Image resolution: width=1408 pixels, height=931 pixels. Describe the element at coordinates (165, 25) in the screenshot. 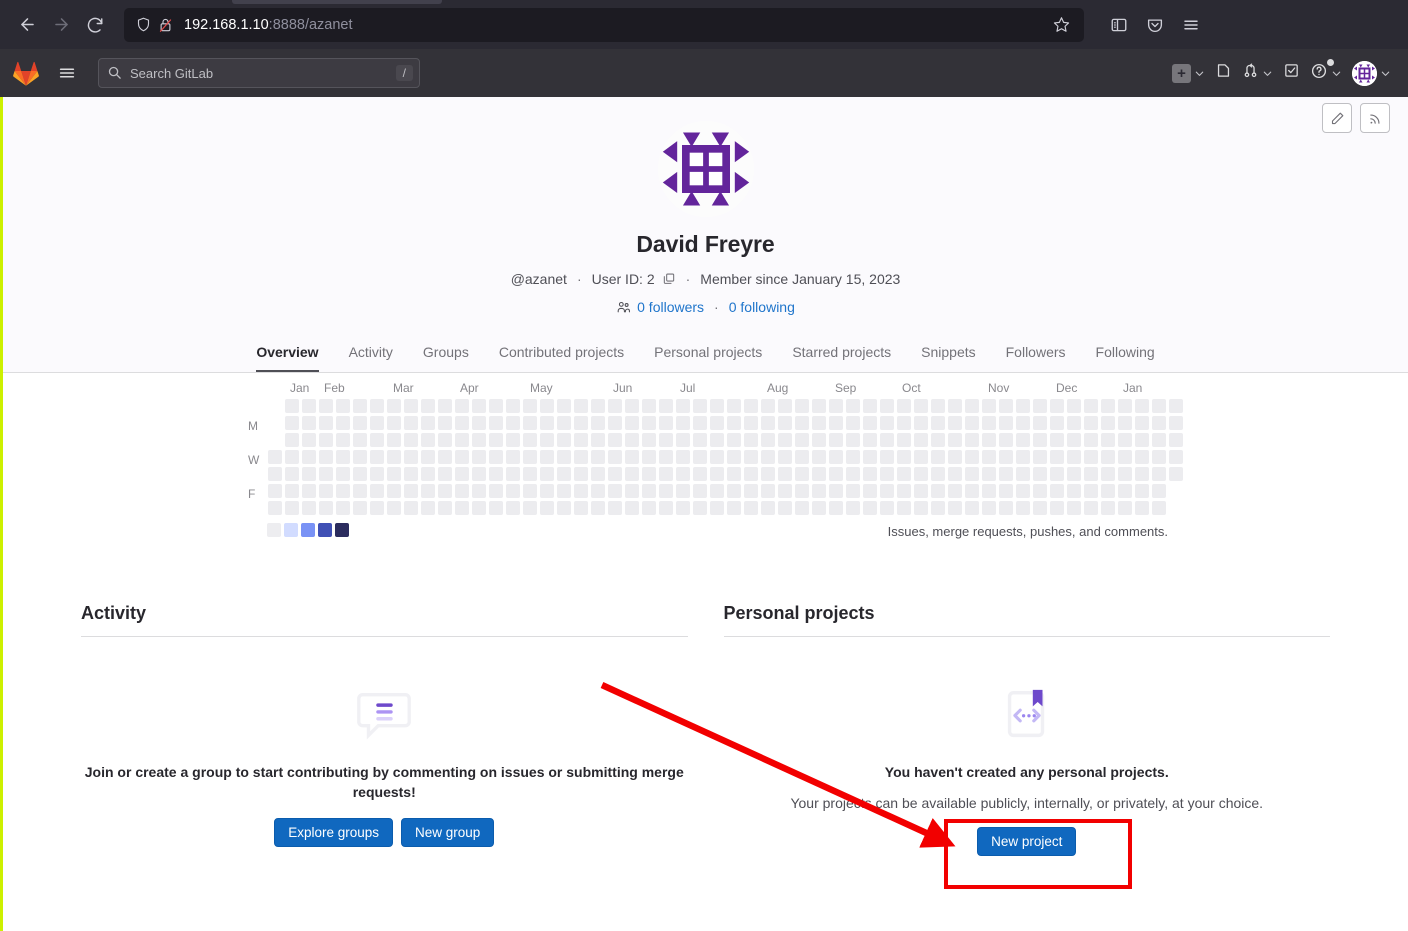

I see `insecure-connection-icon` at that location.